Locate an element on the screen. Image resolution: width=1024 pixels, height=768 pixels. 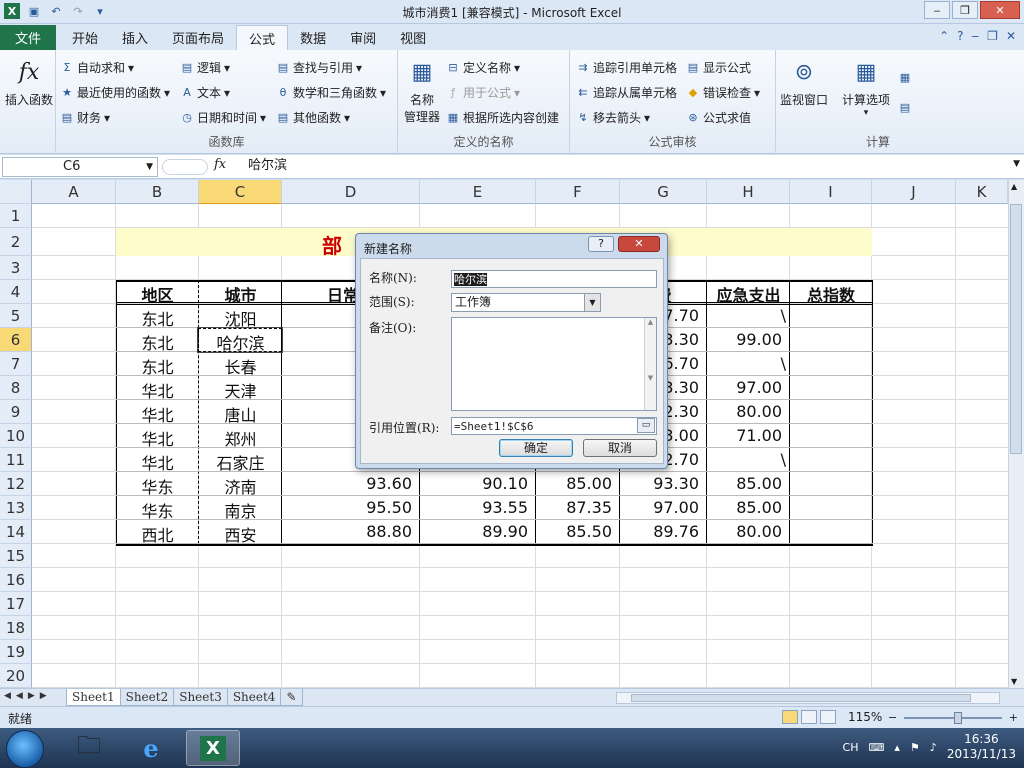
calculate-sheet-button: ▤ is located at coordinates (905, 107).